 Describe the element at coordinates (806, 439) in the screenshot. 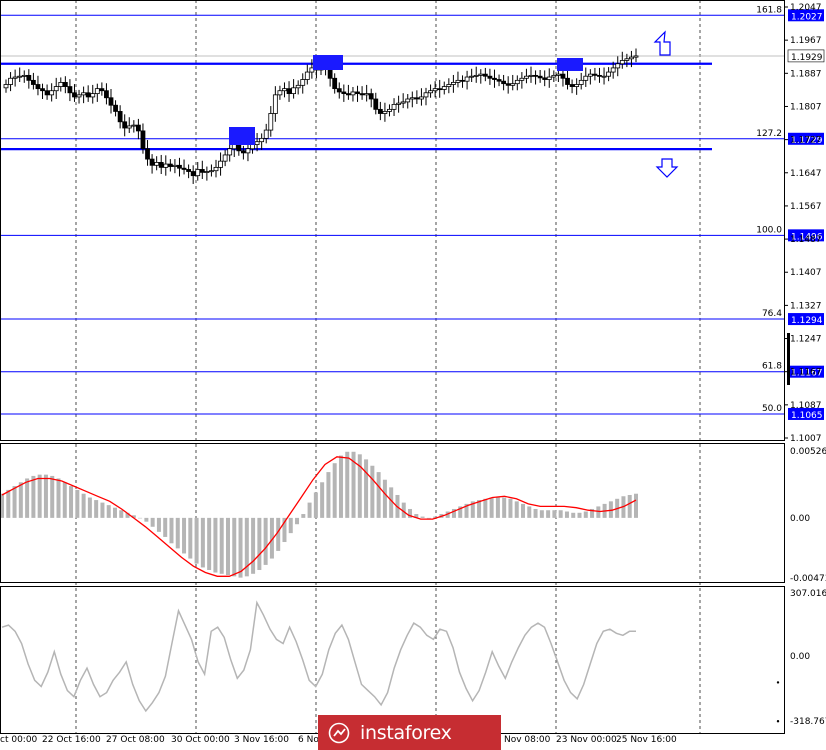

I see `y-tick-label: 1.1007` at that location.